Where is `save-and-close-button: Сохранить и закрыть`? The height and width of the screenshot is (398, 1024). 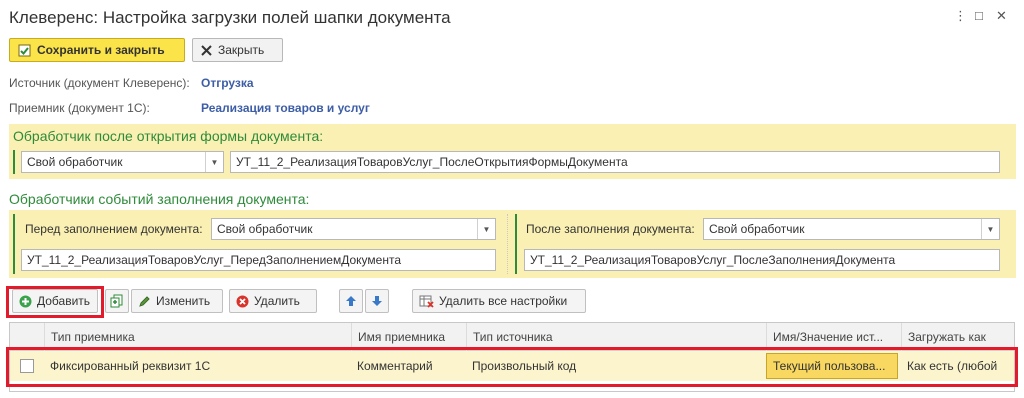
save-and-close-button: Сохранить и закрыть is located at coordinates (97, 50).